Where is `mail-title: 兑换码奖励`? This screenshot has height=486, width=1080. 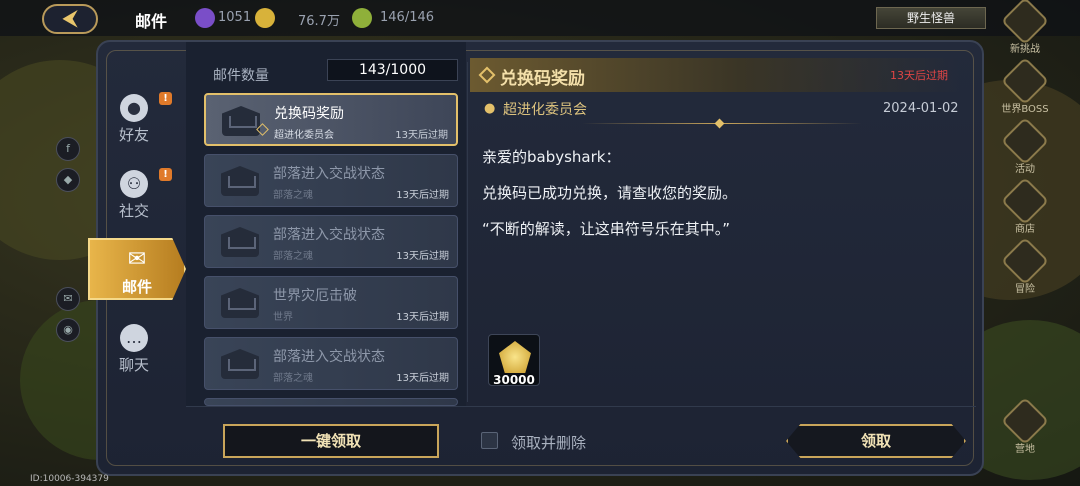 mail-title: 兑换码奖励 is located at coordinates (309, 114).